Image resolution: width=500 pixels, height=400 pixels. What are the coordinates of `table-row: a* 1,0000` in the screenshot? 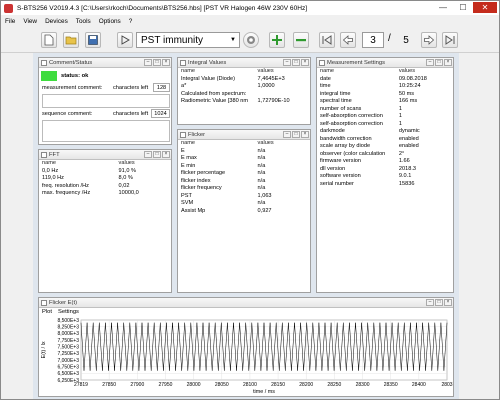 It's located at (244, 87).